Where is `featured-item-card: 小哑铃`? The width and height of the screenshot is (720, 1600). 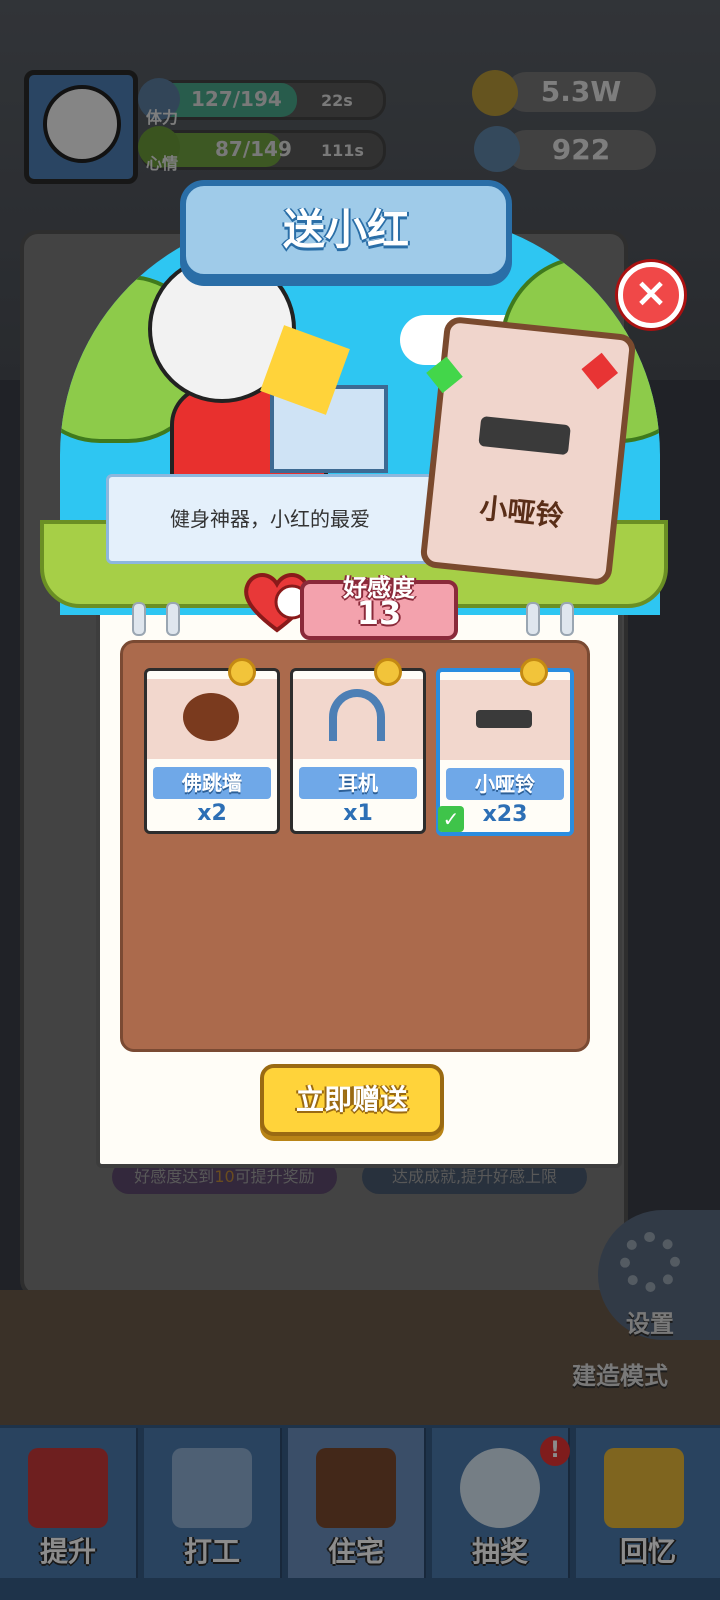
featured-item-card: 小哑铃 is located at coordinates (528, 451).